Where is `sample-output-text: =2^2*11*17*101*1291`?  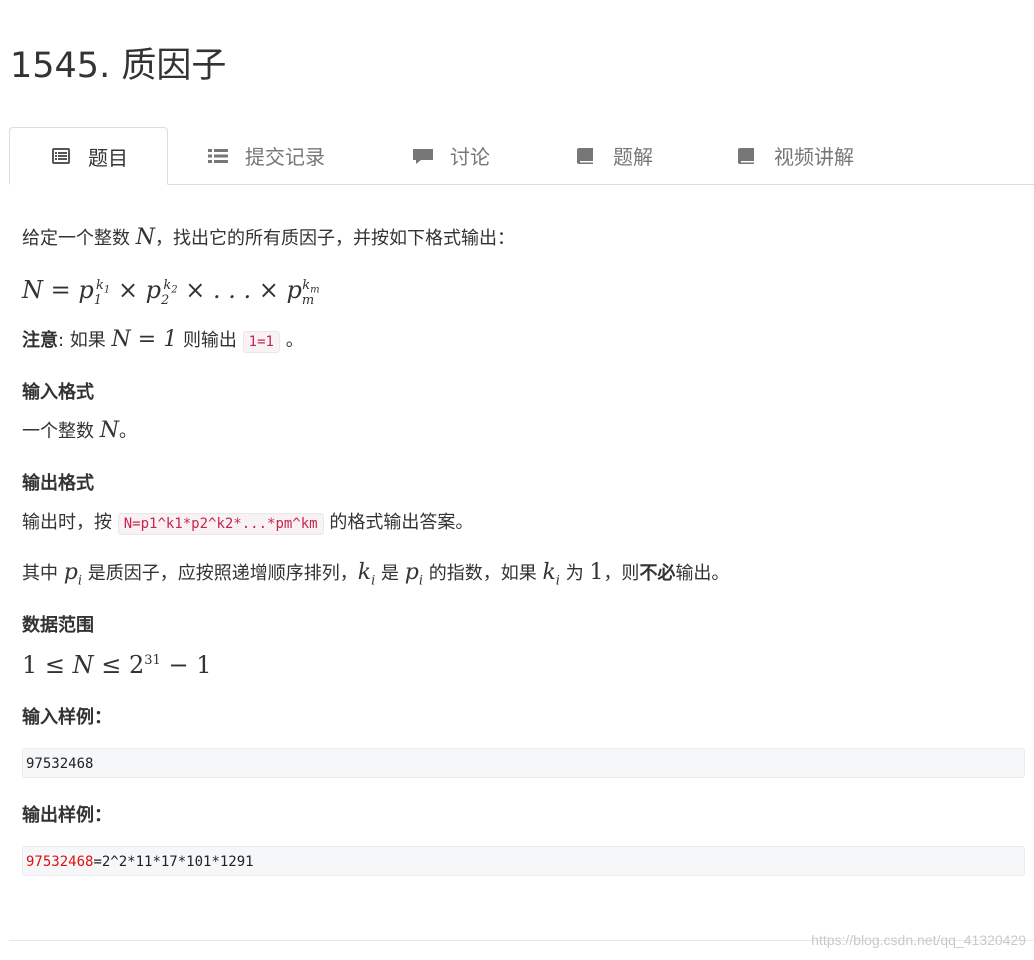
sample-output-text: =2^2*11*17*101*1291 is located at coordinates (173, 862).